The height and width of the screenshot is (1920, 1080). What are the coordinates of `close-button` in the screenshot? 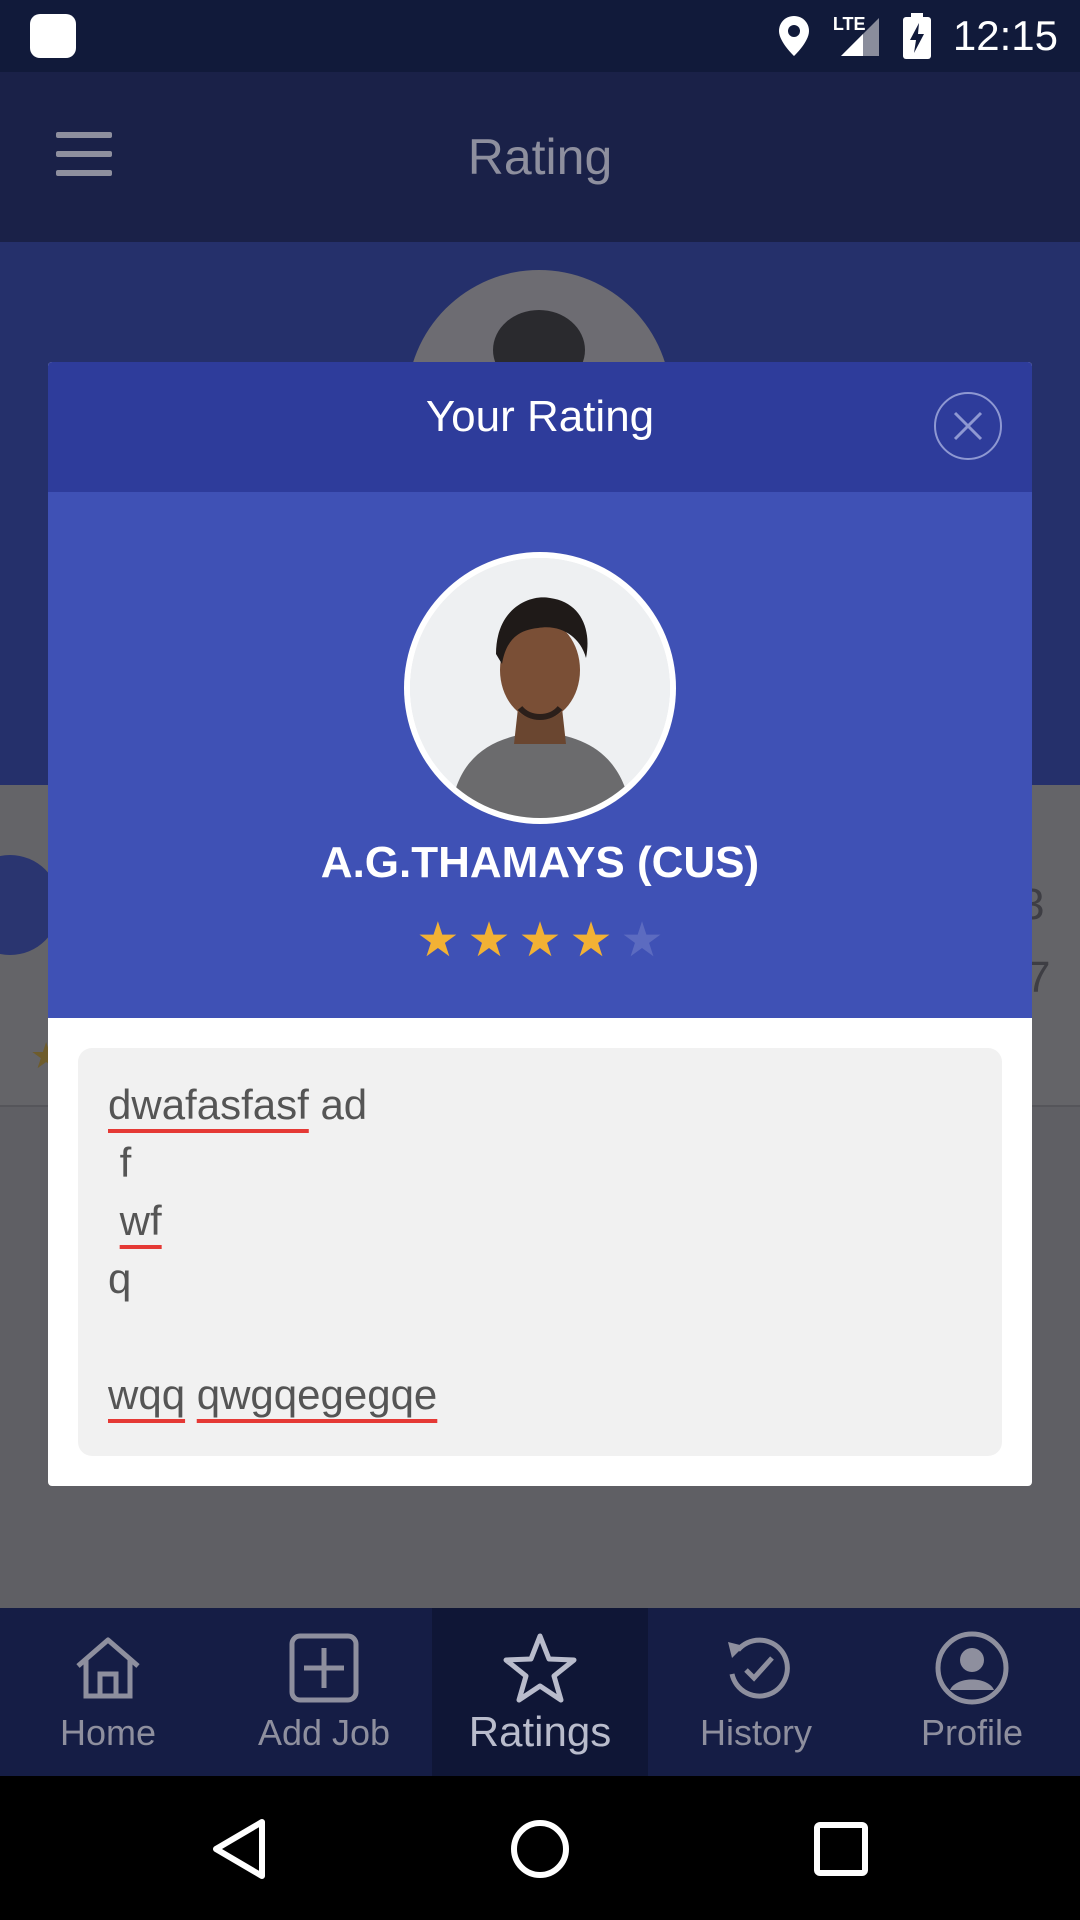 It's located at (968, 426).